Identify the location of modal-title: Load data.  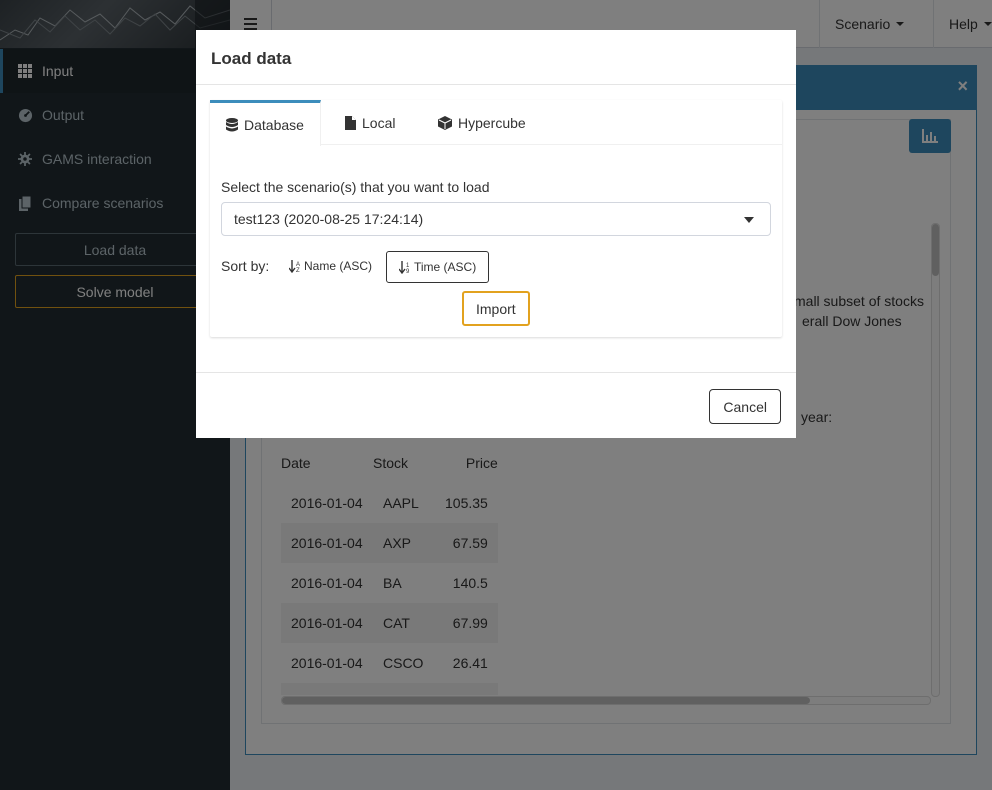
(496, 57).